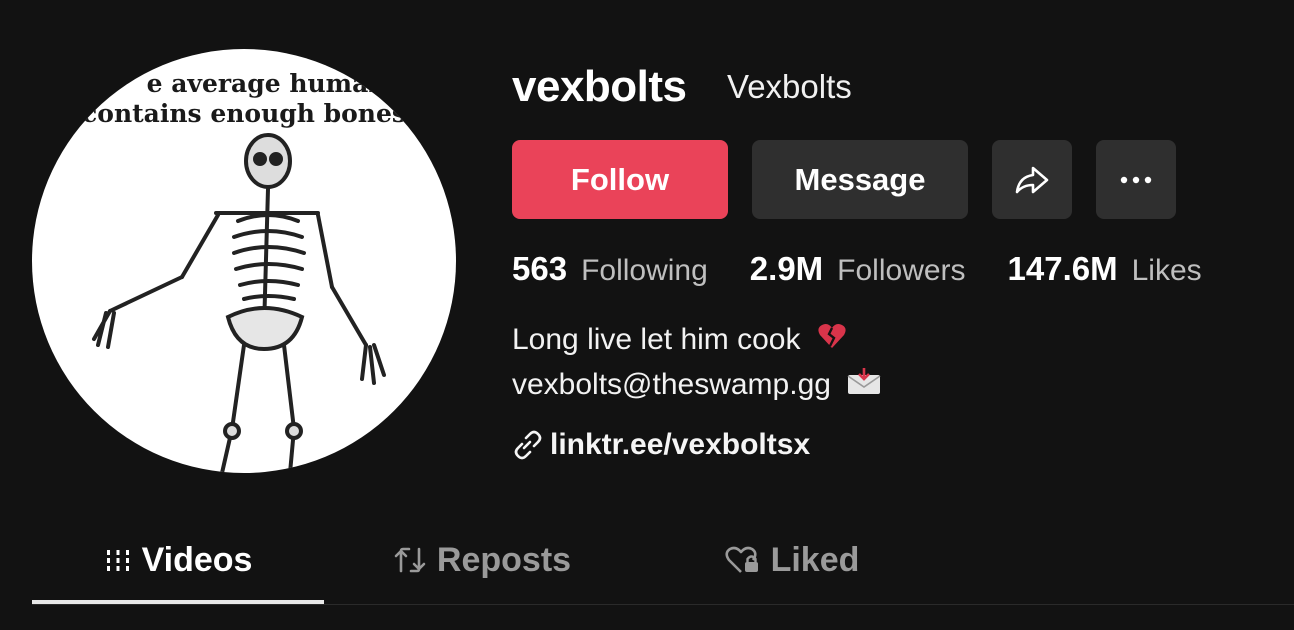 The image size is (1294, 630). What do you see at coordinates (663, 562) in the screenshot?
I see `profile-tabs: Videos Reposts Liked` at bounding box center [663, 562].